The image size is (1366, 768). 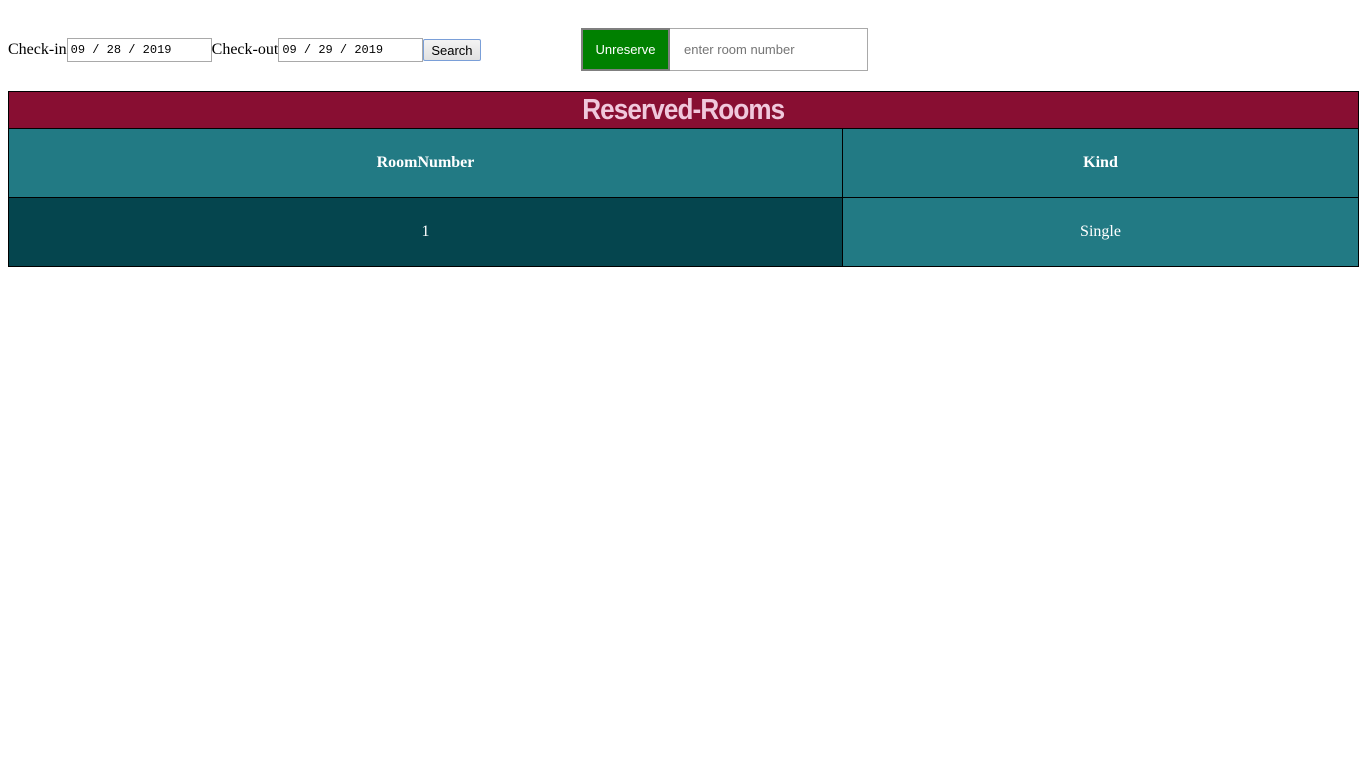 What do you see at coordinates (739, 49) in the screenshot?
I see `room-number-placeholder: enter room number` at bounding box center [739, 49].